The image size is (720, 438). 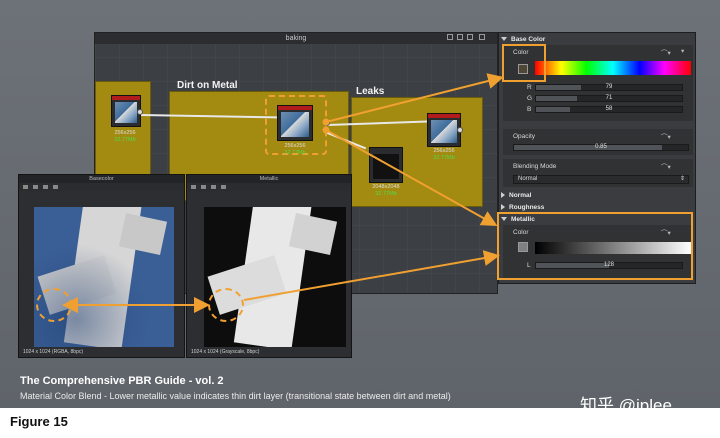 What do you see at coordinates (371, 275) in the screenshot?
I see `arrow-metallic-link` at bounding box center [371, 275].